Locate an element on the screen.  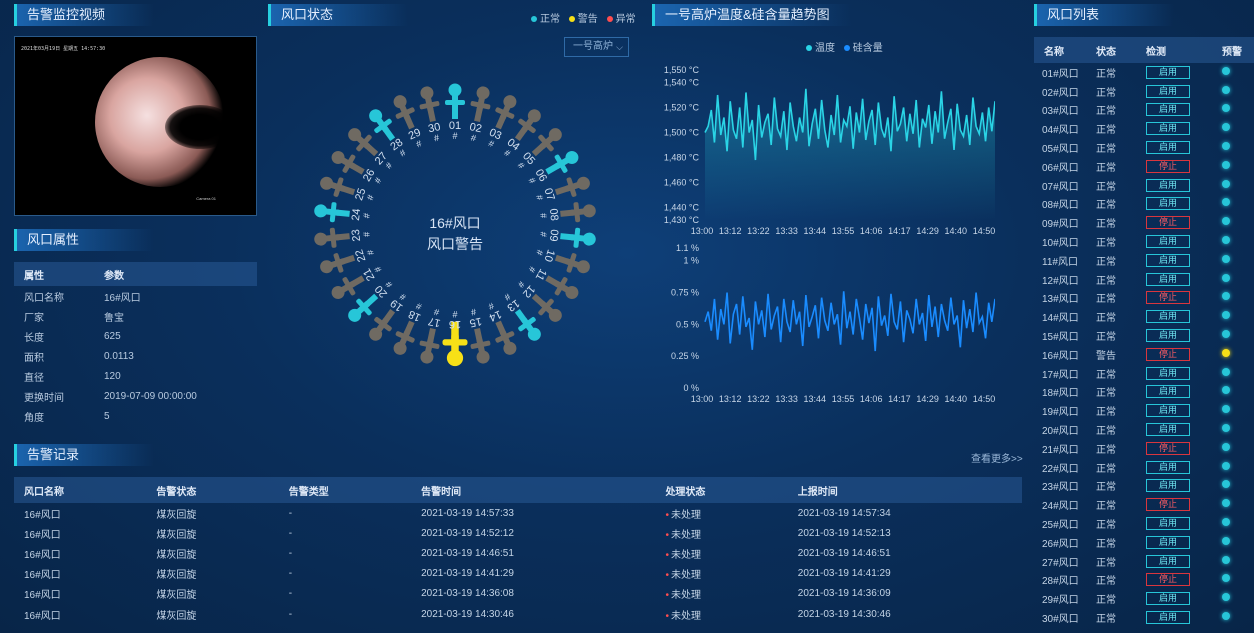
view-more-link: 查看更多>> is located at coordinates (997, 457).